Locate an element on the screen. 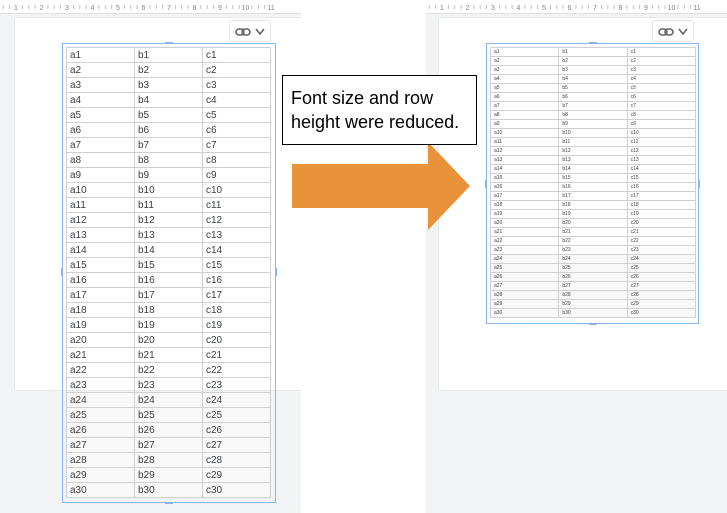 This screenshot has height=513, width=727. table-row: a3 b3 c3 is located at coordinates (168, 85).